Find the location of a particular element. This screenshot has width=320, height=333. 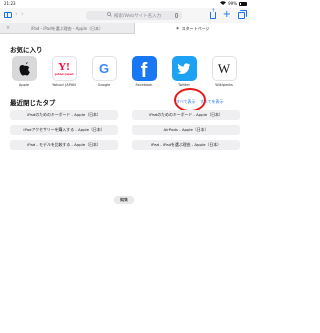

google-logo-icon: G is located at coordinates (104, 68).